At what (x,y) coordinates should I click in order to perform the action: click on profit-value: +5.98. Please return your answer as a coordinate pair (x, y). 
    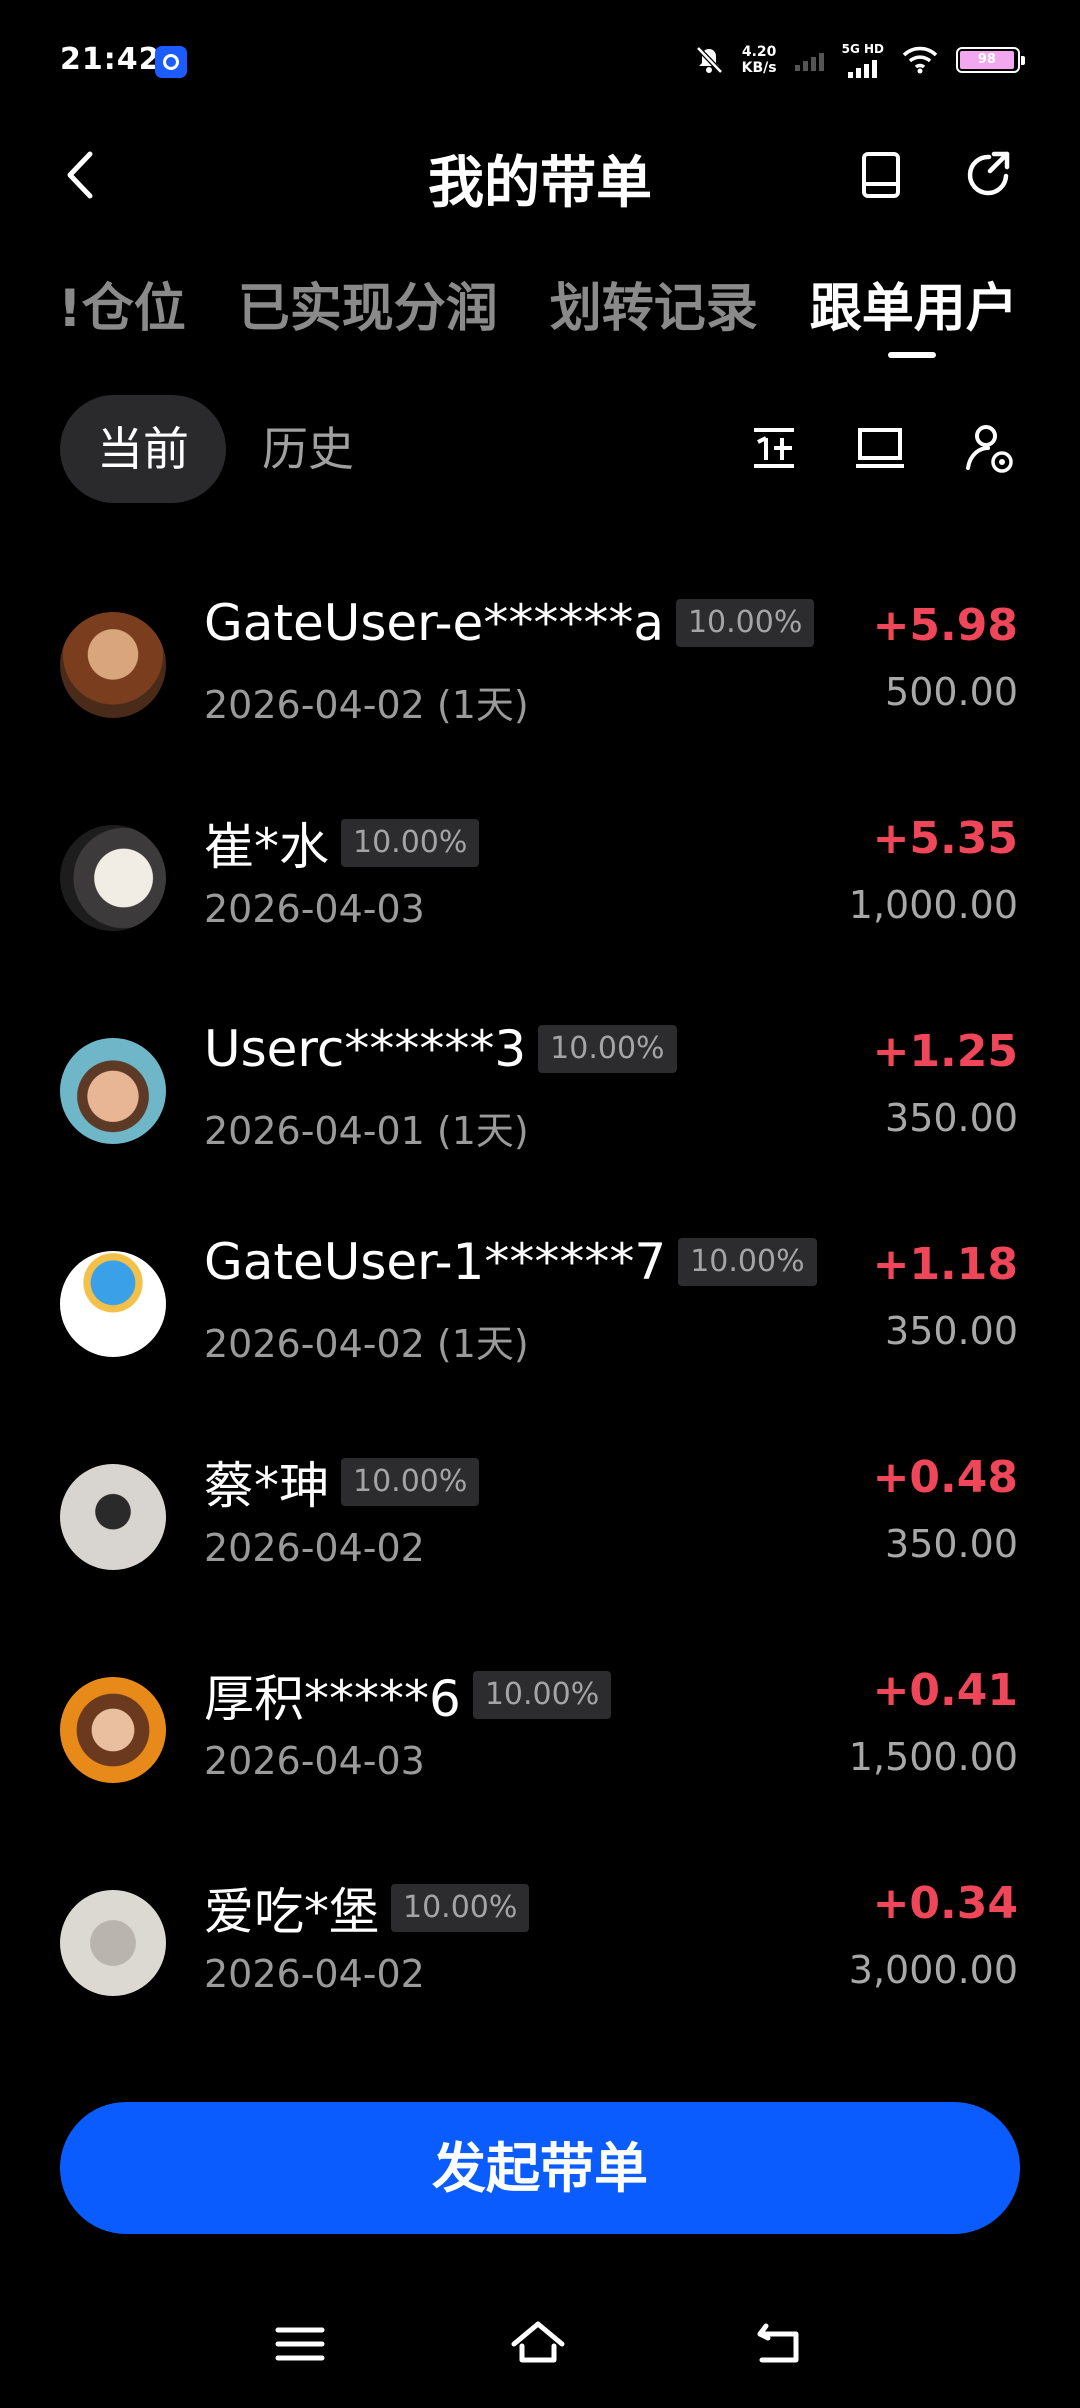
    Looking at the image, I should click on (945, 625).